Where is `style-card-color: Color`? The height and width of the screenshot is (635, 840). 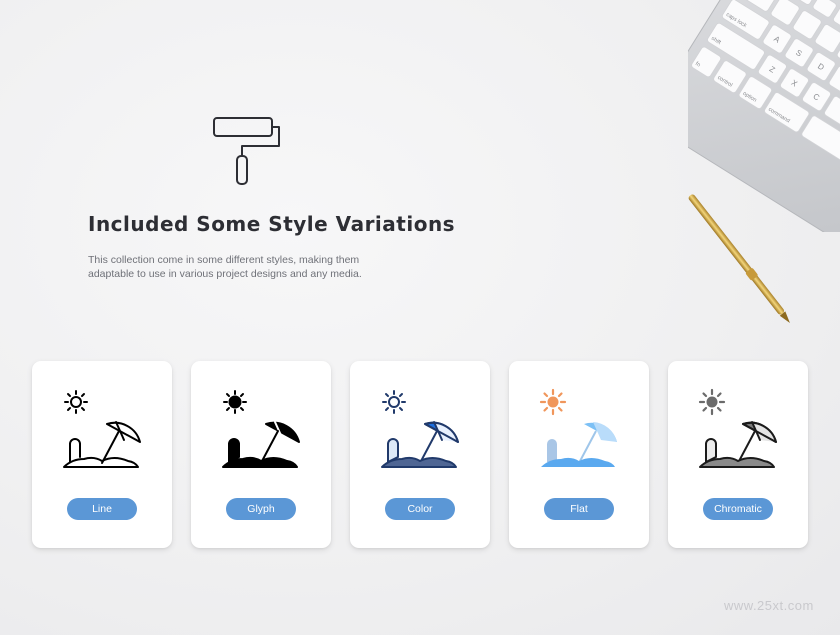 style-card-color: Color is located at coordinates (420, 454).